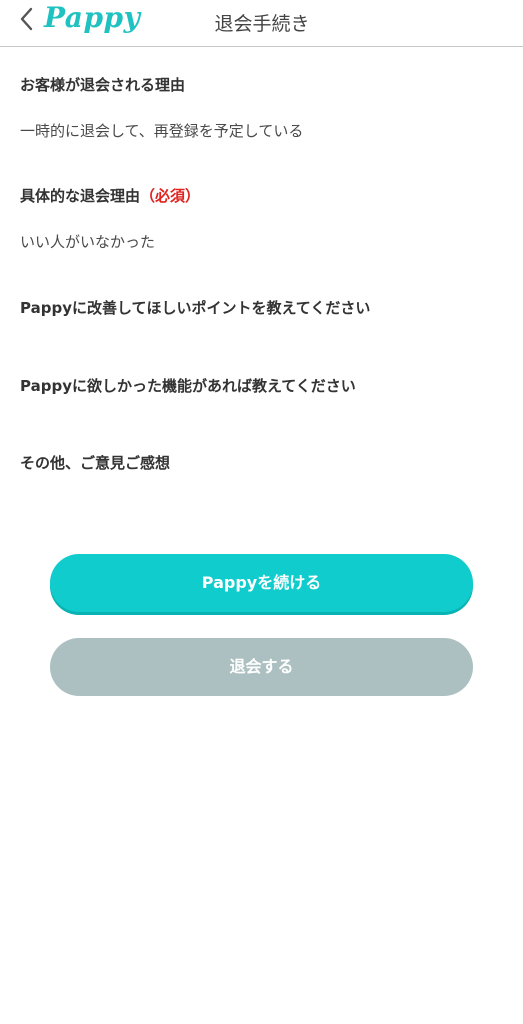 The height and width of the screenshot is (1024, 523). What do you see at coordinates (95, 463) in the screenshot?
I see `other-comments-label: その他、ご意見ご感想` at bounding box center [95, 463].